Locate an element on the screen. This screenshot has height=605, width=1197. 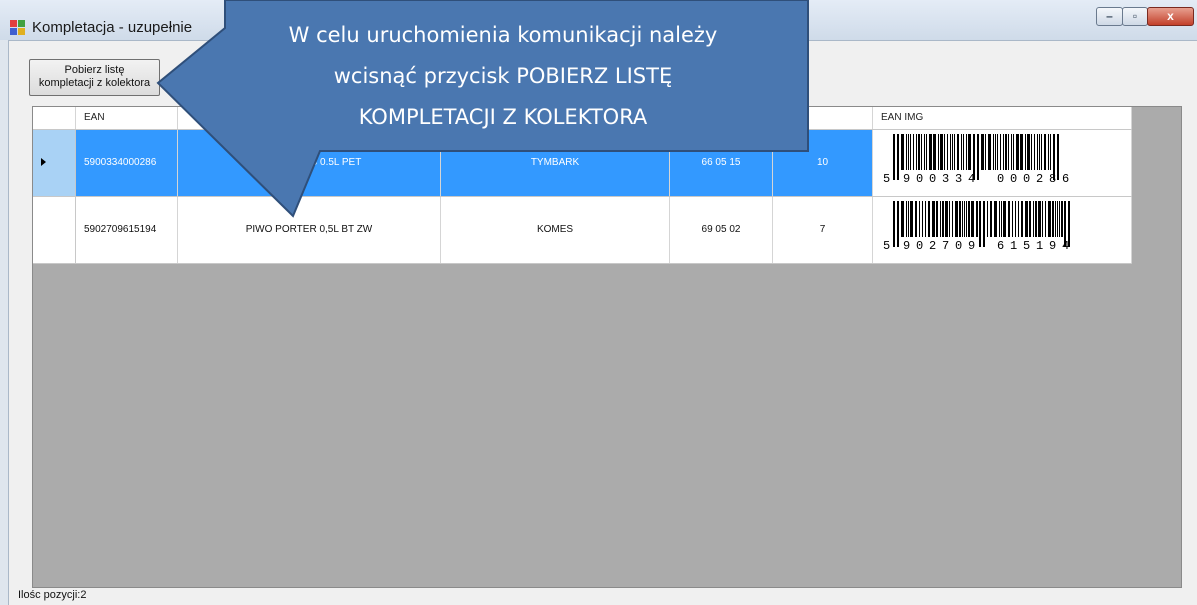
current-row-arrow-icon is located at coordinates (43, 162).